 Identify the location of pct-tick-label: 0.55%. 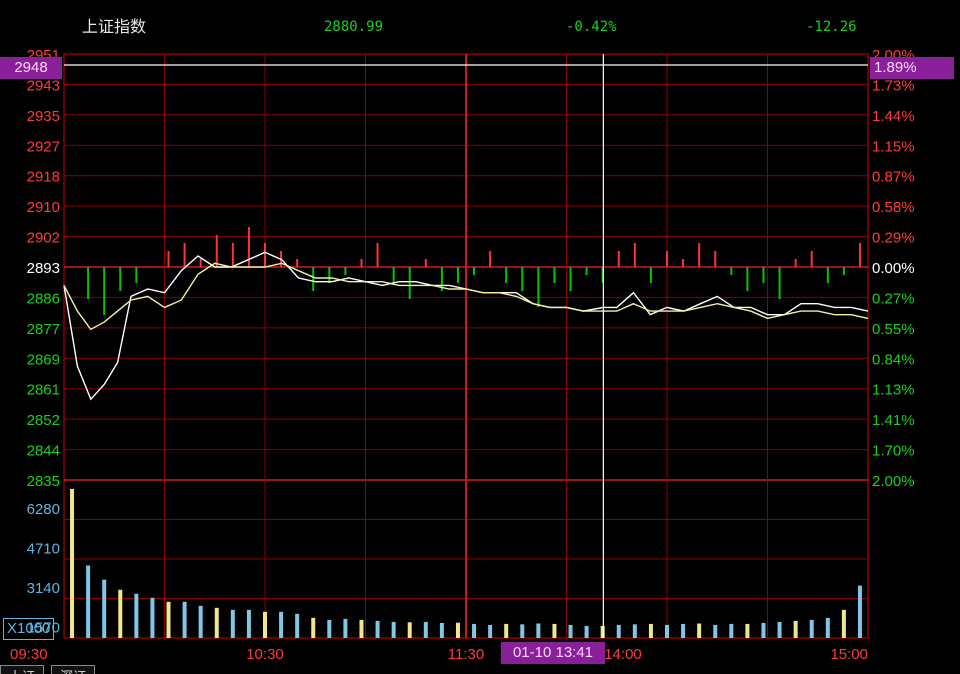
(893, 329).